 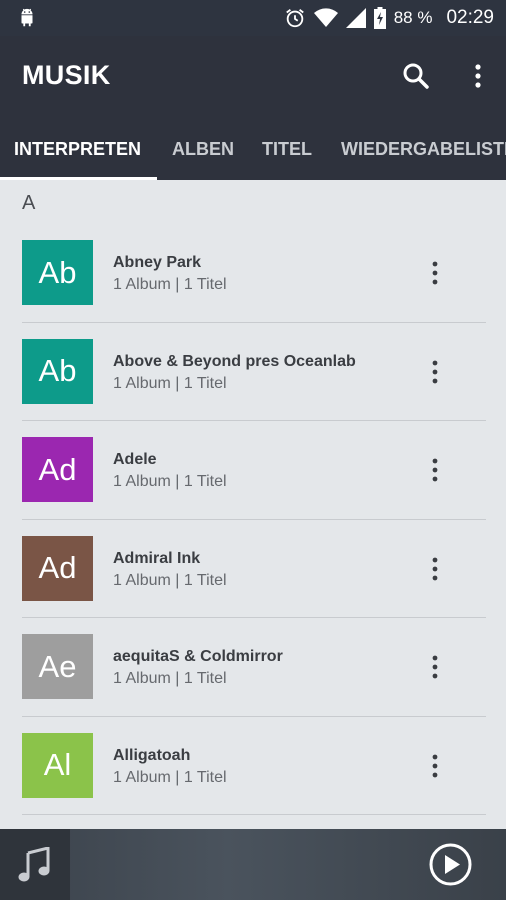 What do you see at coordinates (57, 765) in the screenshot?
I see `artist-avatar: Al` at bounding box center [57, 765].